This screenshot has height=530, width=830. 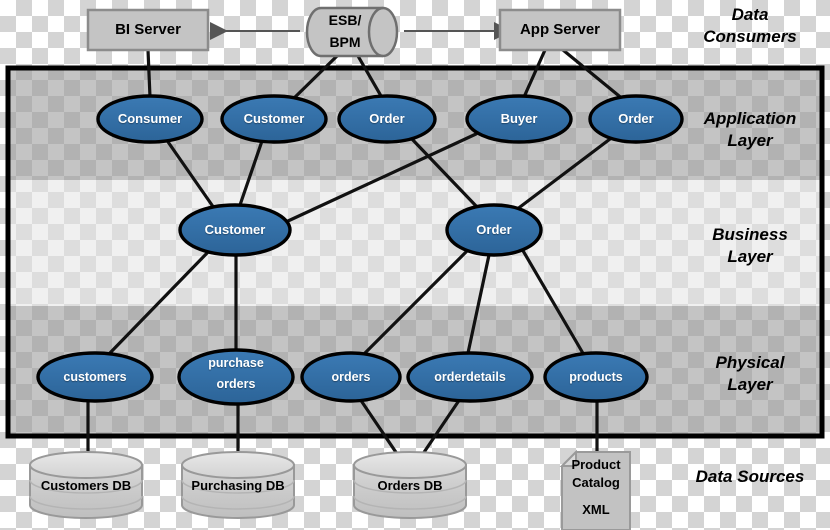 I want to click on bi-server-box, so click(x=148, y=30).